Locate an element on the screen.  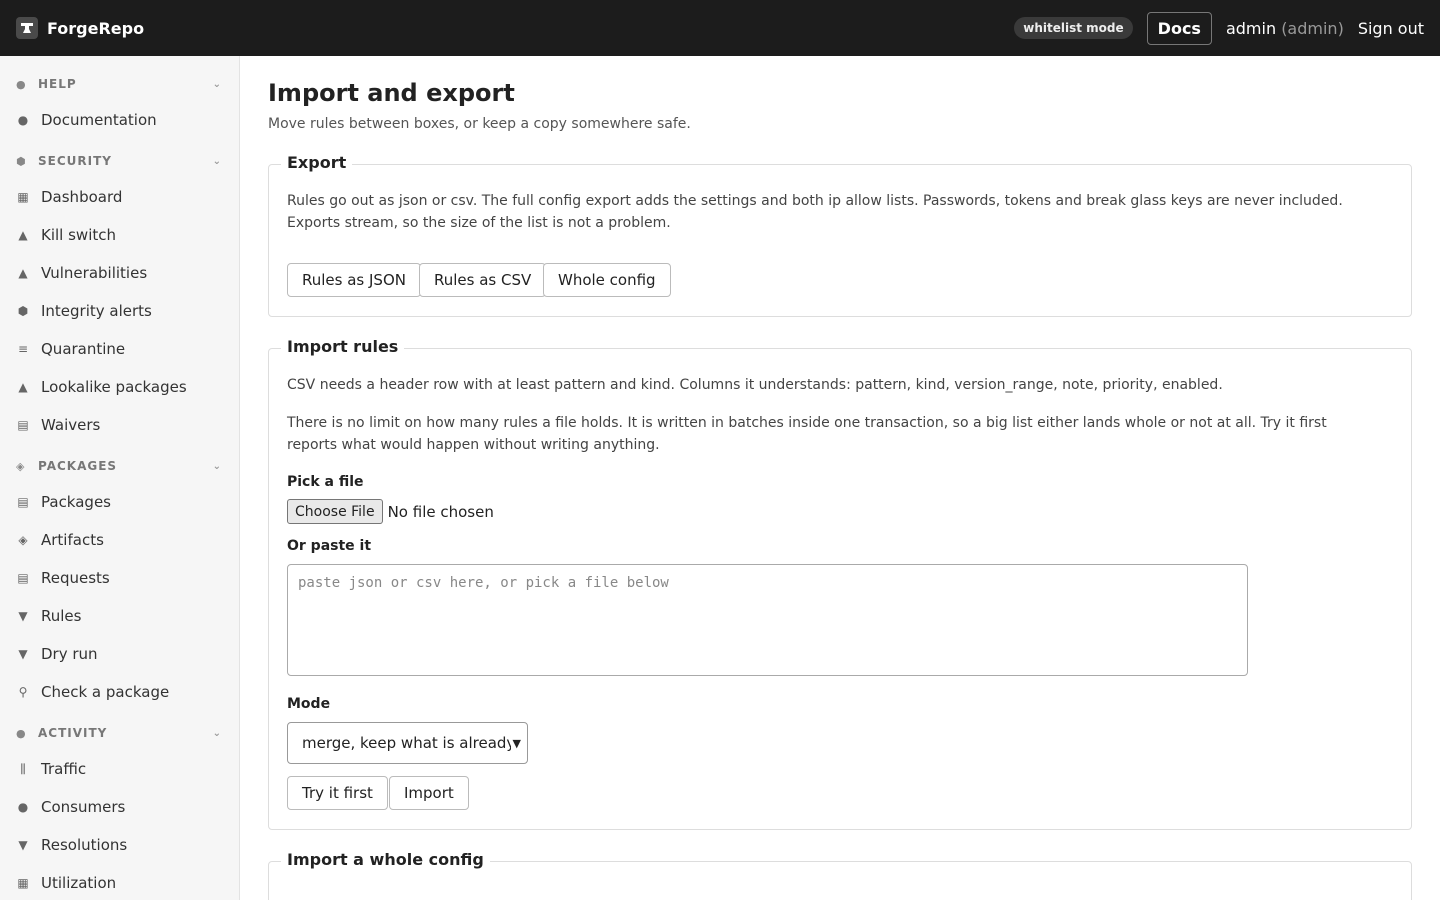
sidebar-item-kill-switch: ▲ Kill switch is located at coordinates (120, 235).